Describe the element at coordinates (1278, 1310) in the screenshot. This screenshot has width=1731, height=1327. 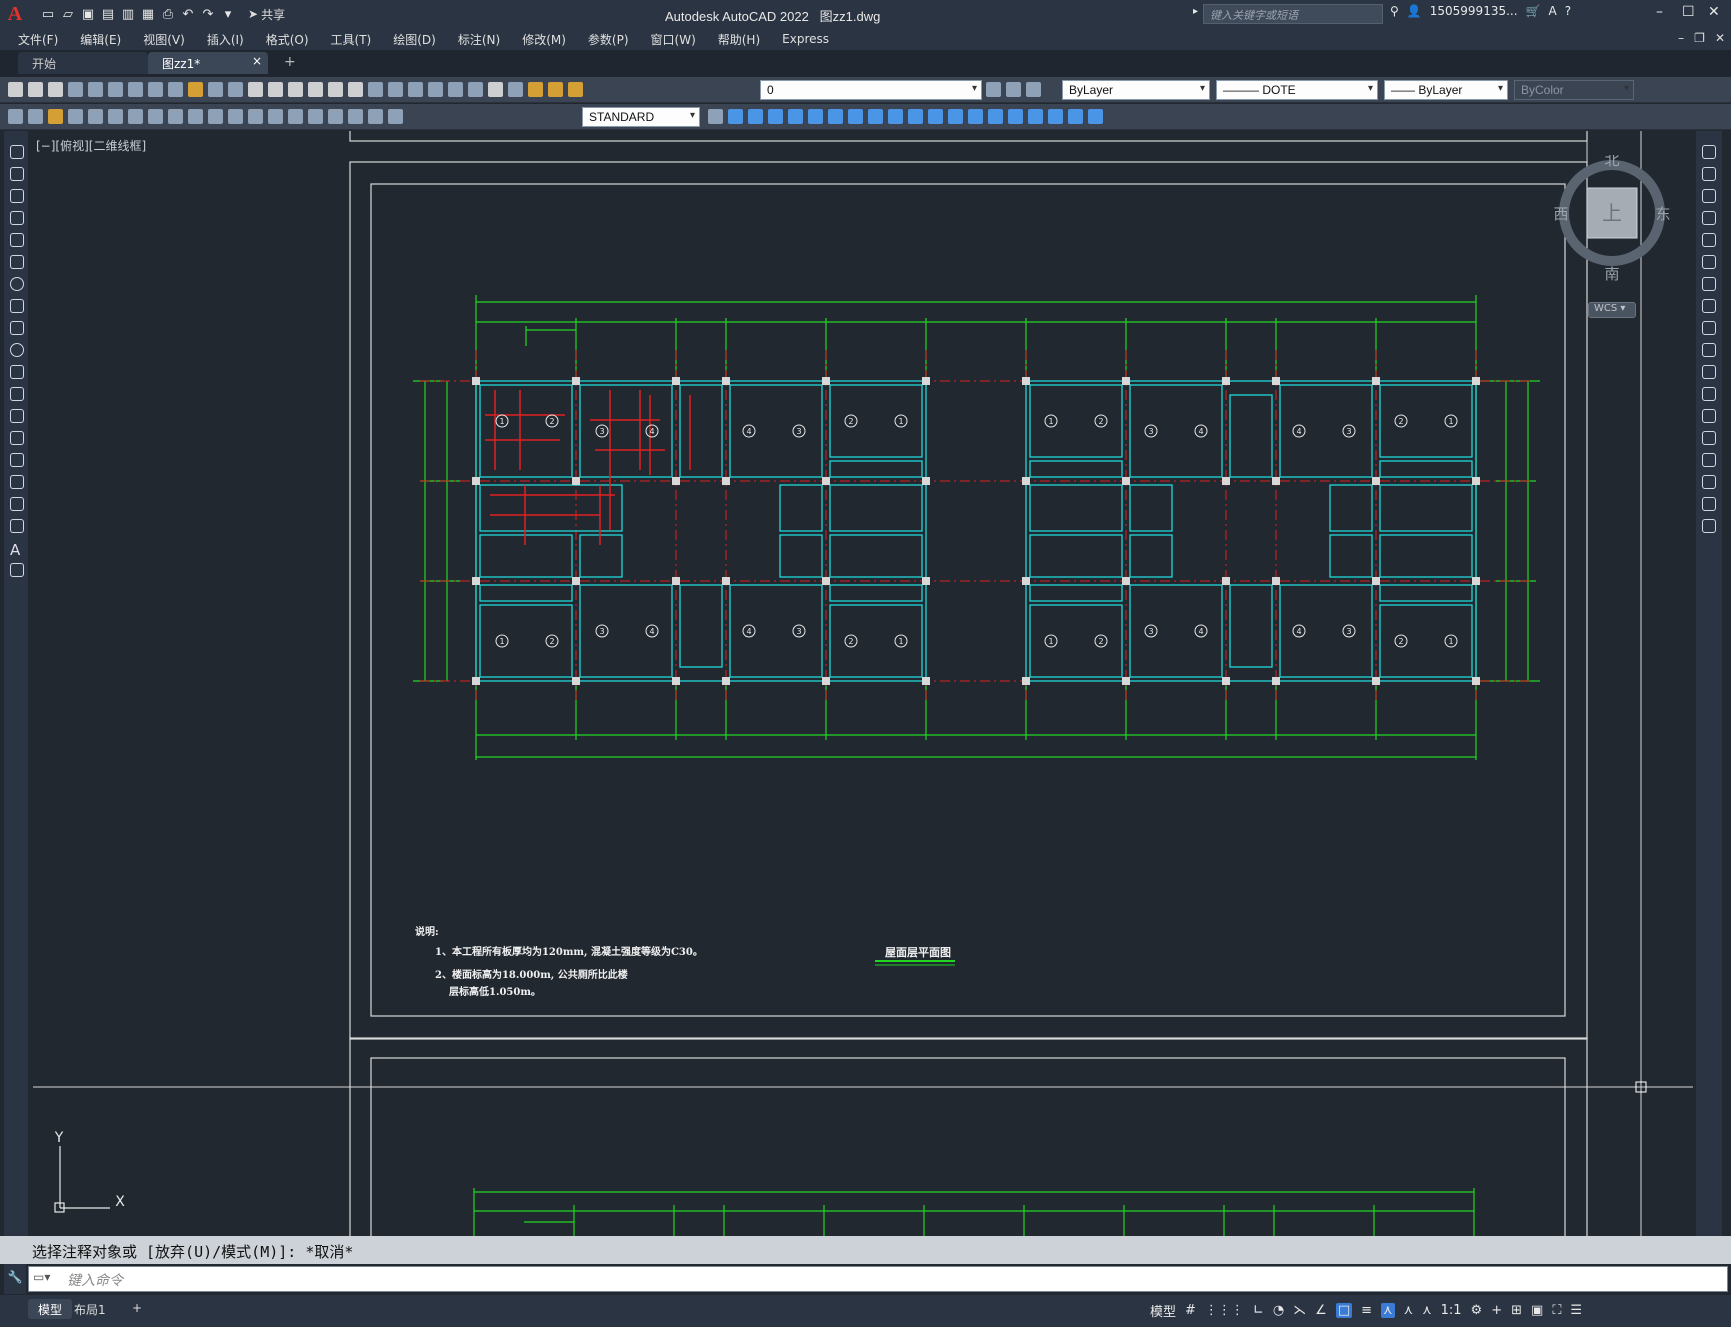
I see `polar-icon: ◔` at that location.